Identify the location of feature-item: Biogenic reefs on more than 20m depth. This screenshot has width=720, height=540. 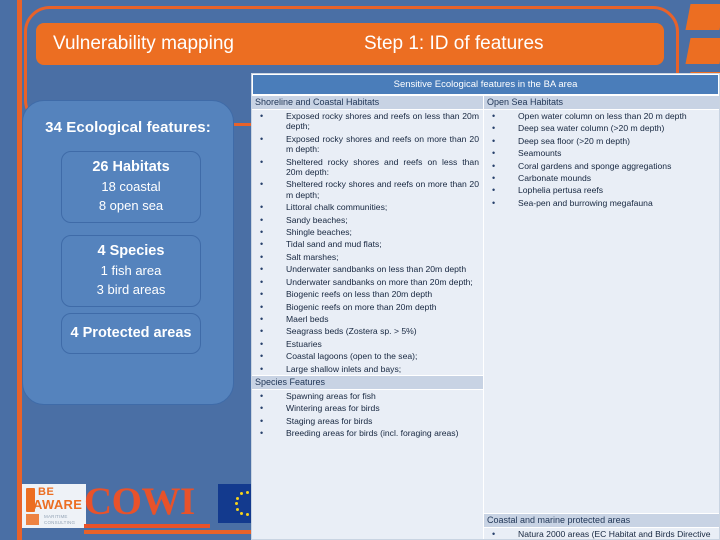
(367, 307).